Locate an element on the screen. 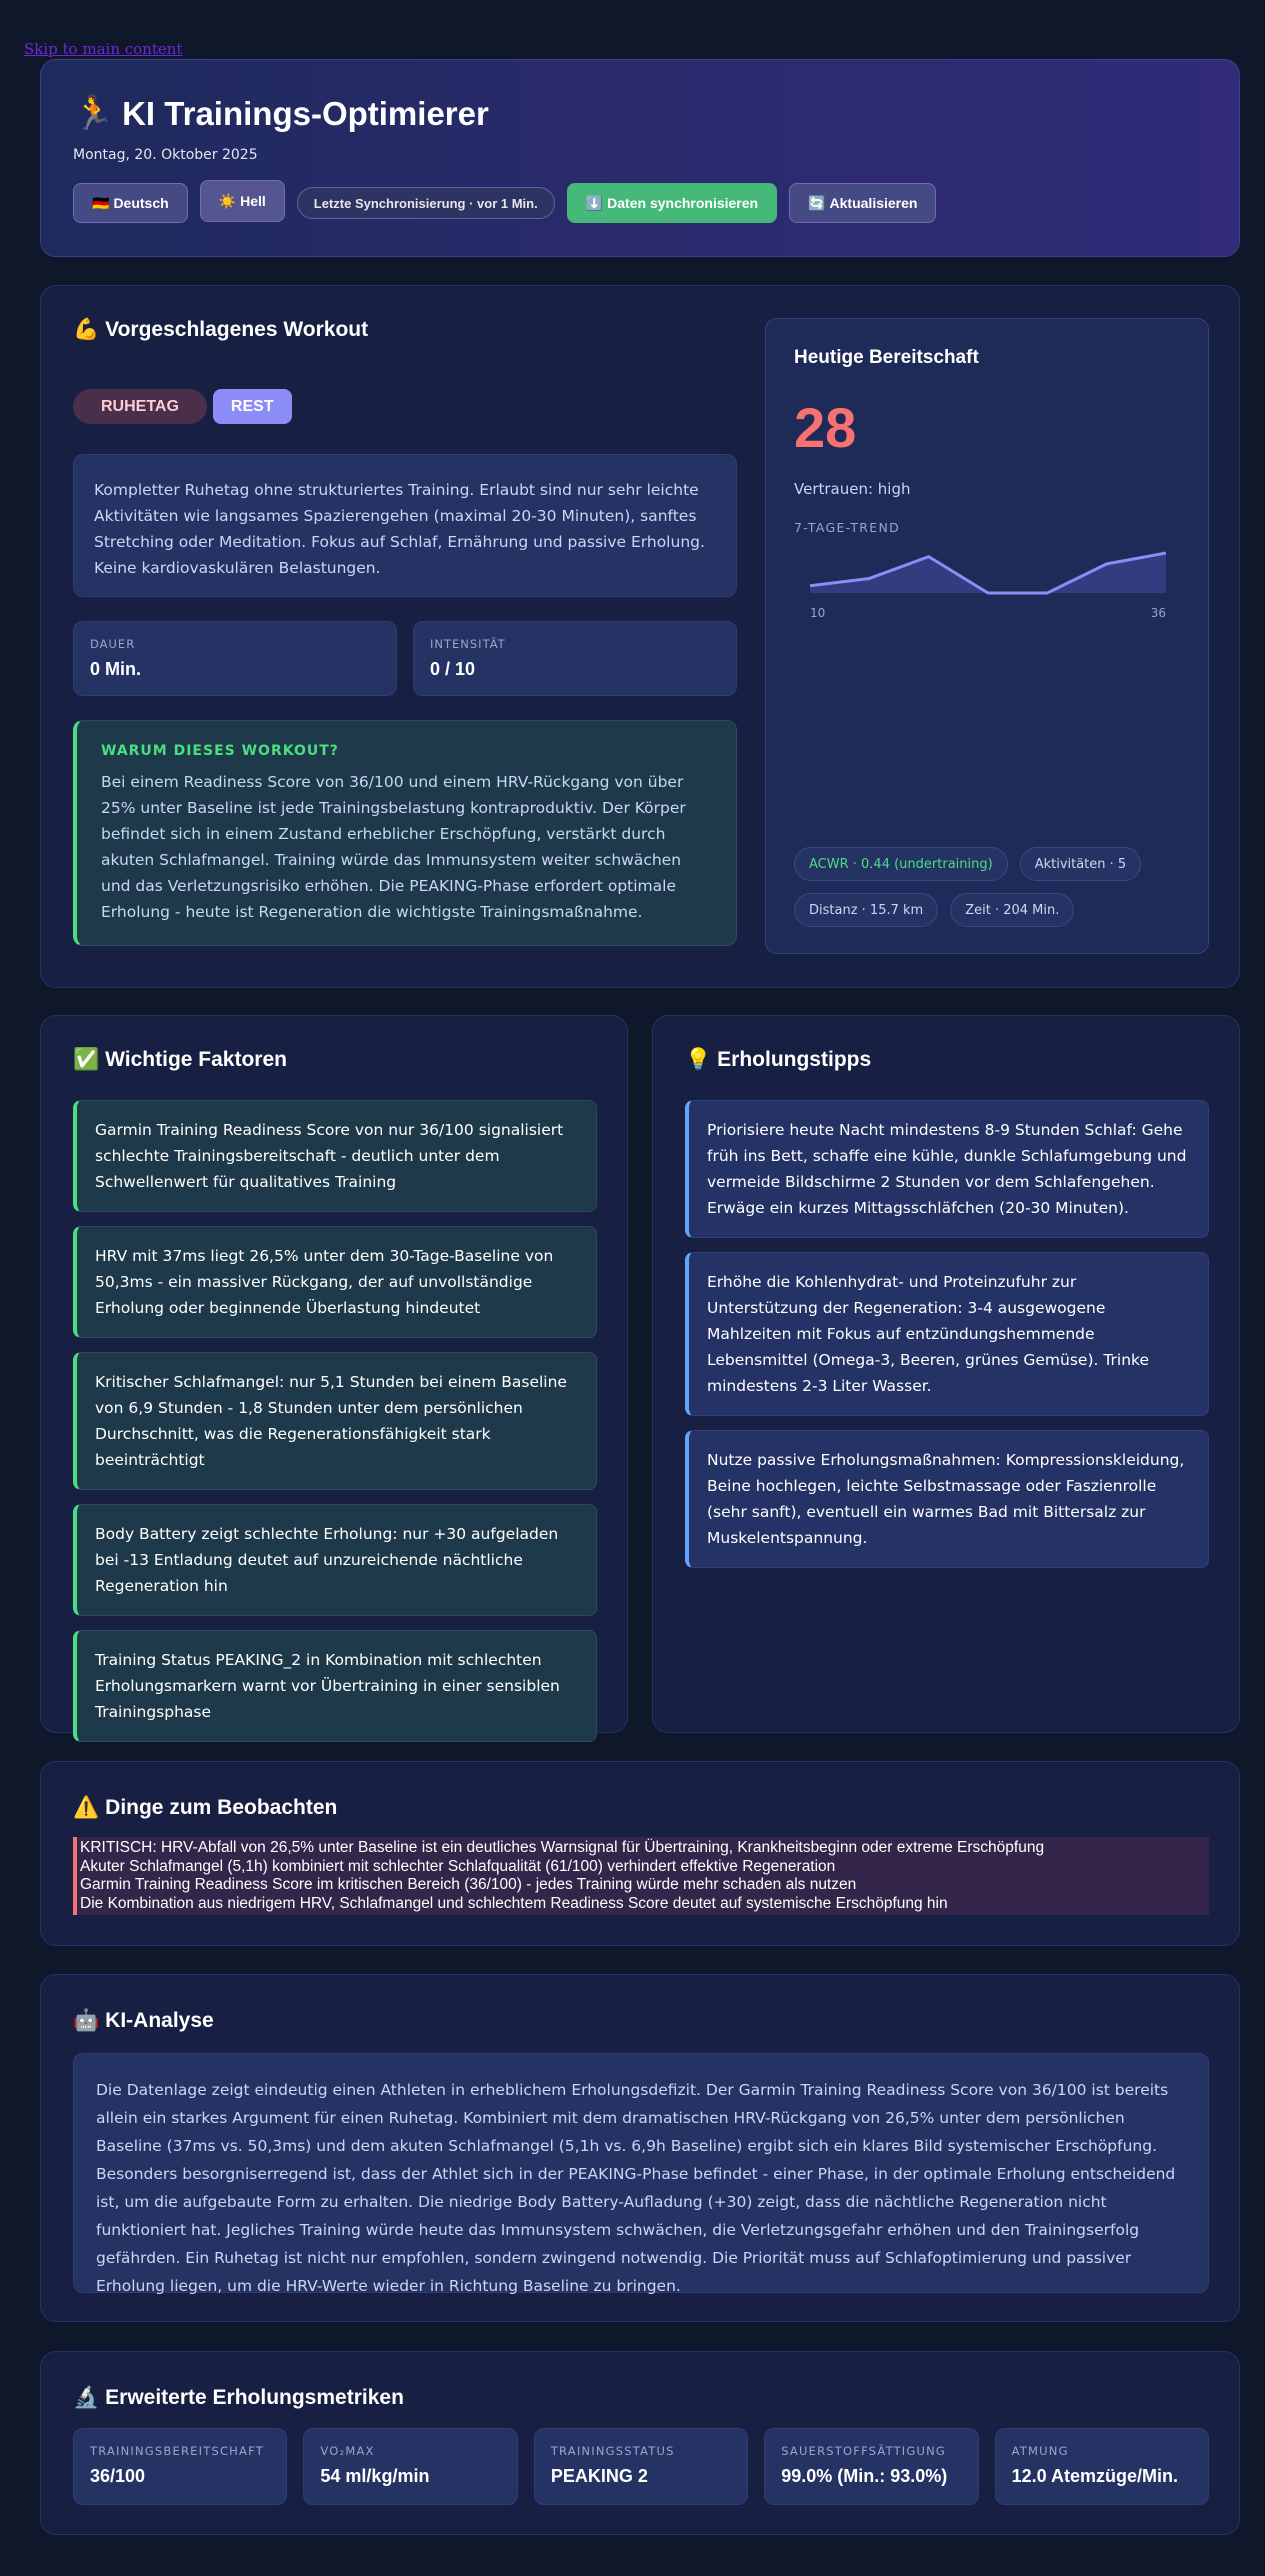 The image size is (1265, 2576). language-button: 🇩🇪 Deutsch is located at coordinates (130, 203).